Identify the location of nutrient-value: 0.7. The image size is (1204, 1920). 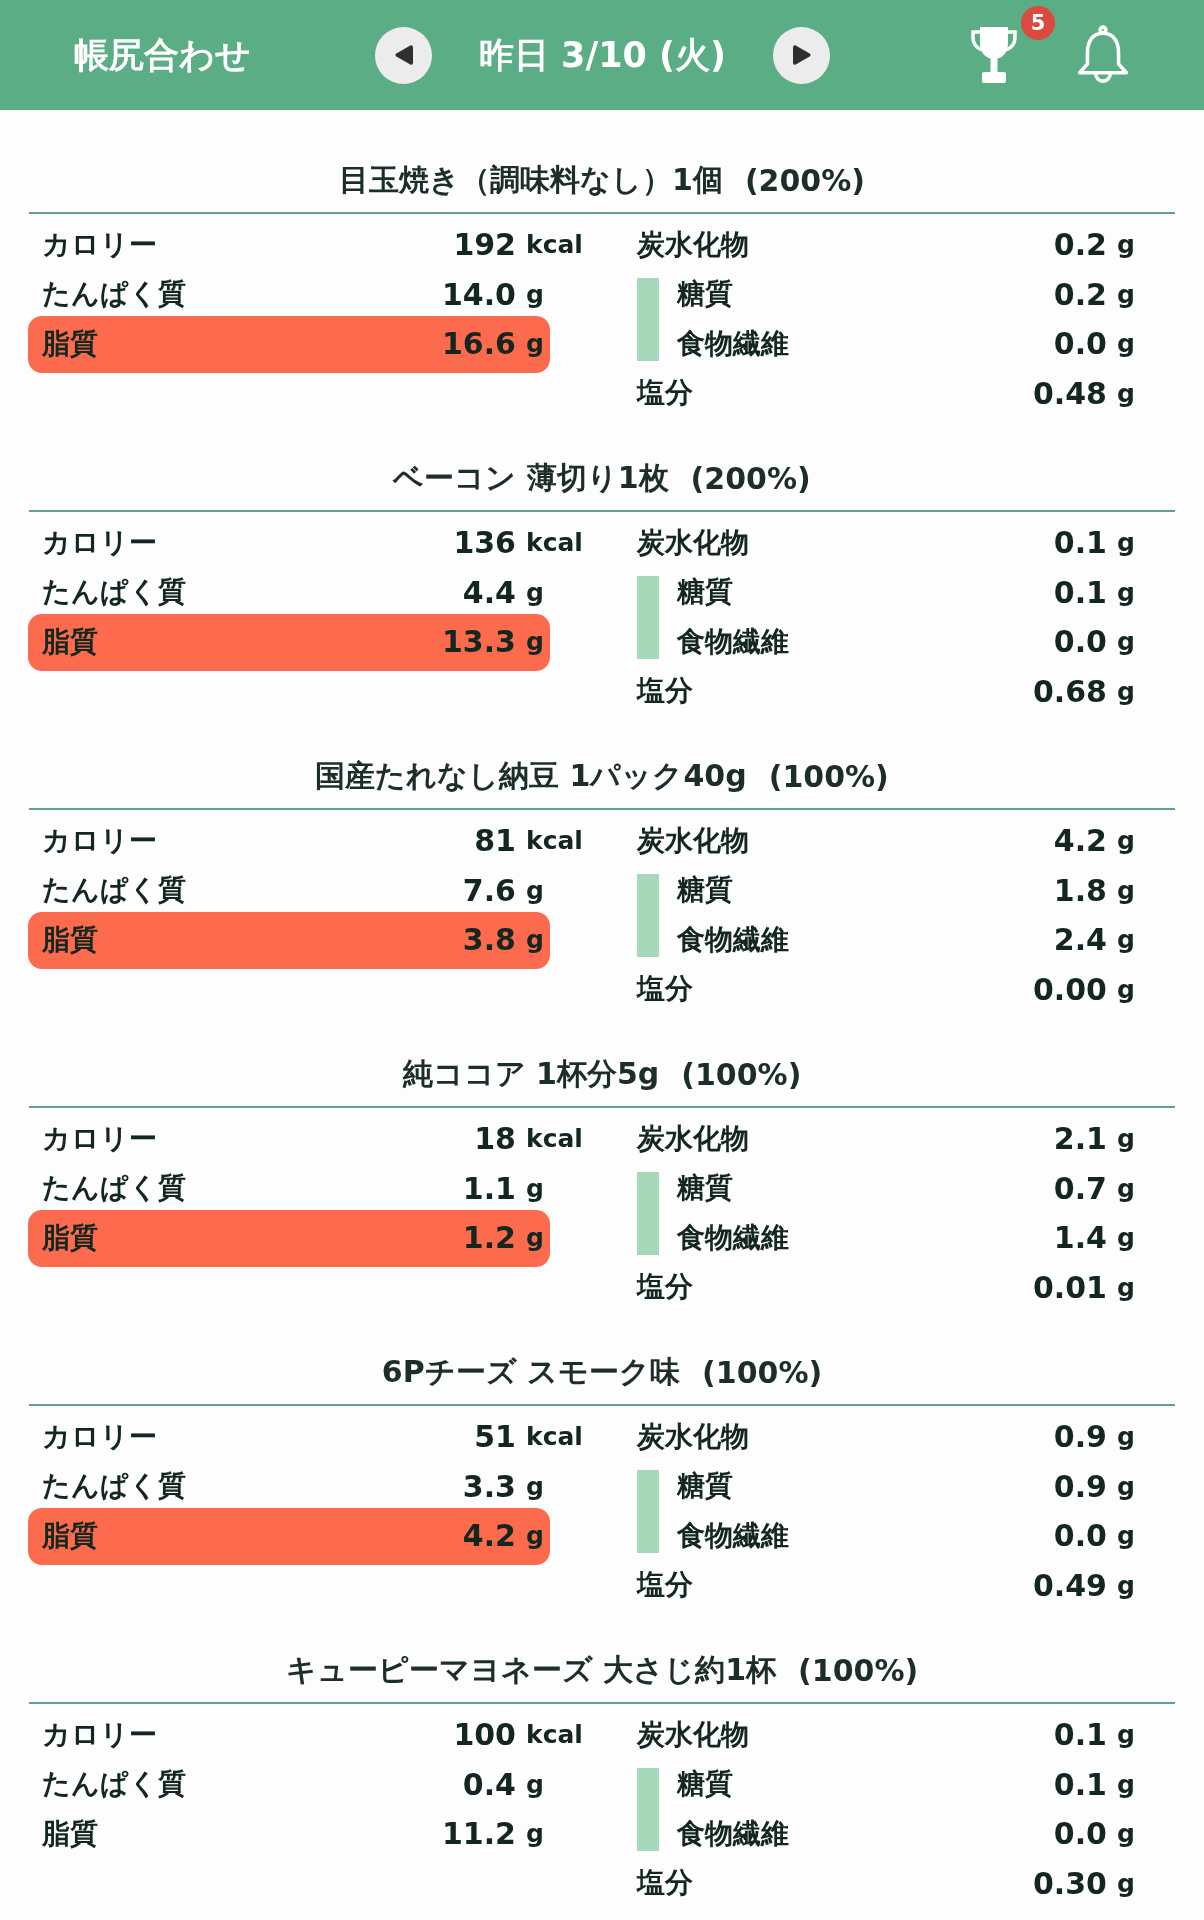
(1080, 1188).